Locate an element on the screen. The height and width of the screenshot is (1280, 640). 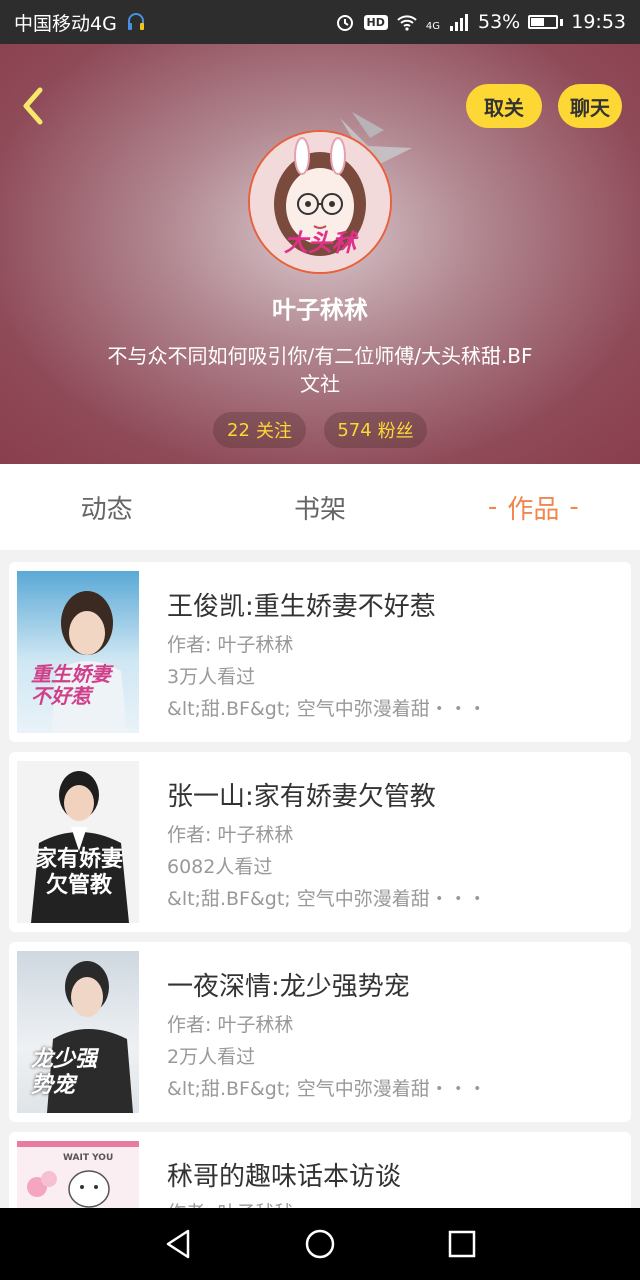
cover-title: 家有娇妻欠管教 is located at coordinates (78, 872).